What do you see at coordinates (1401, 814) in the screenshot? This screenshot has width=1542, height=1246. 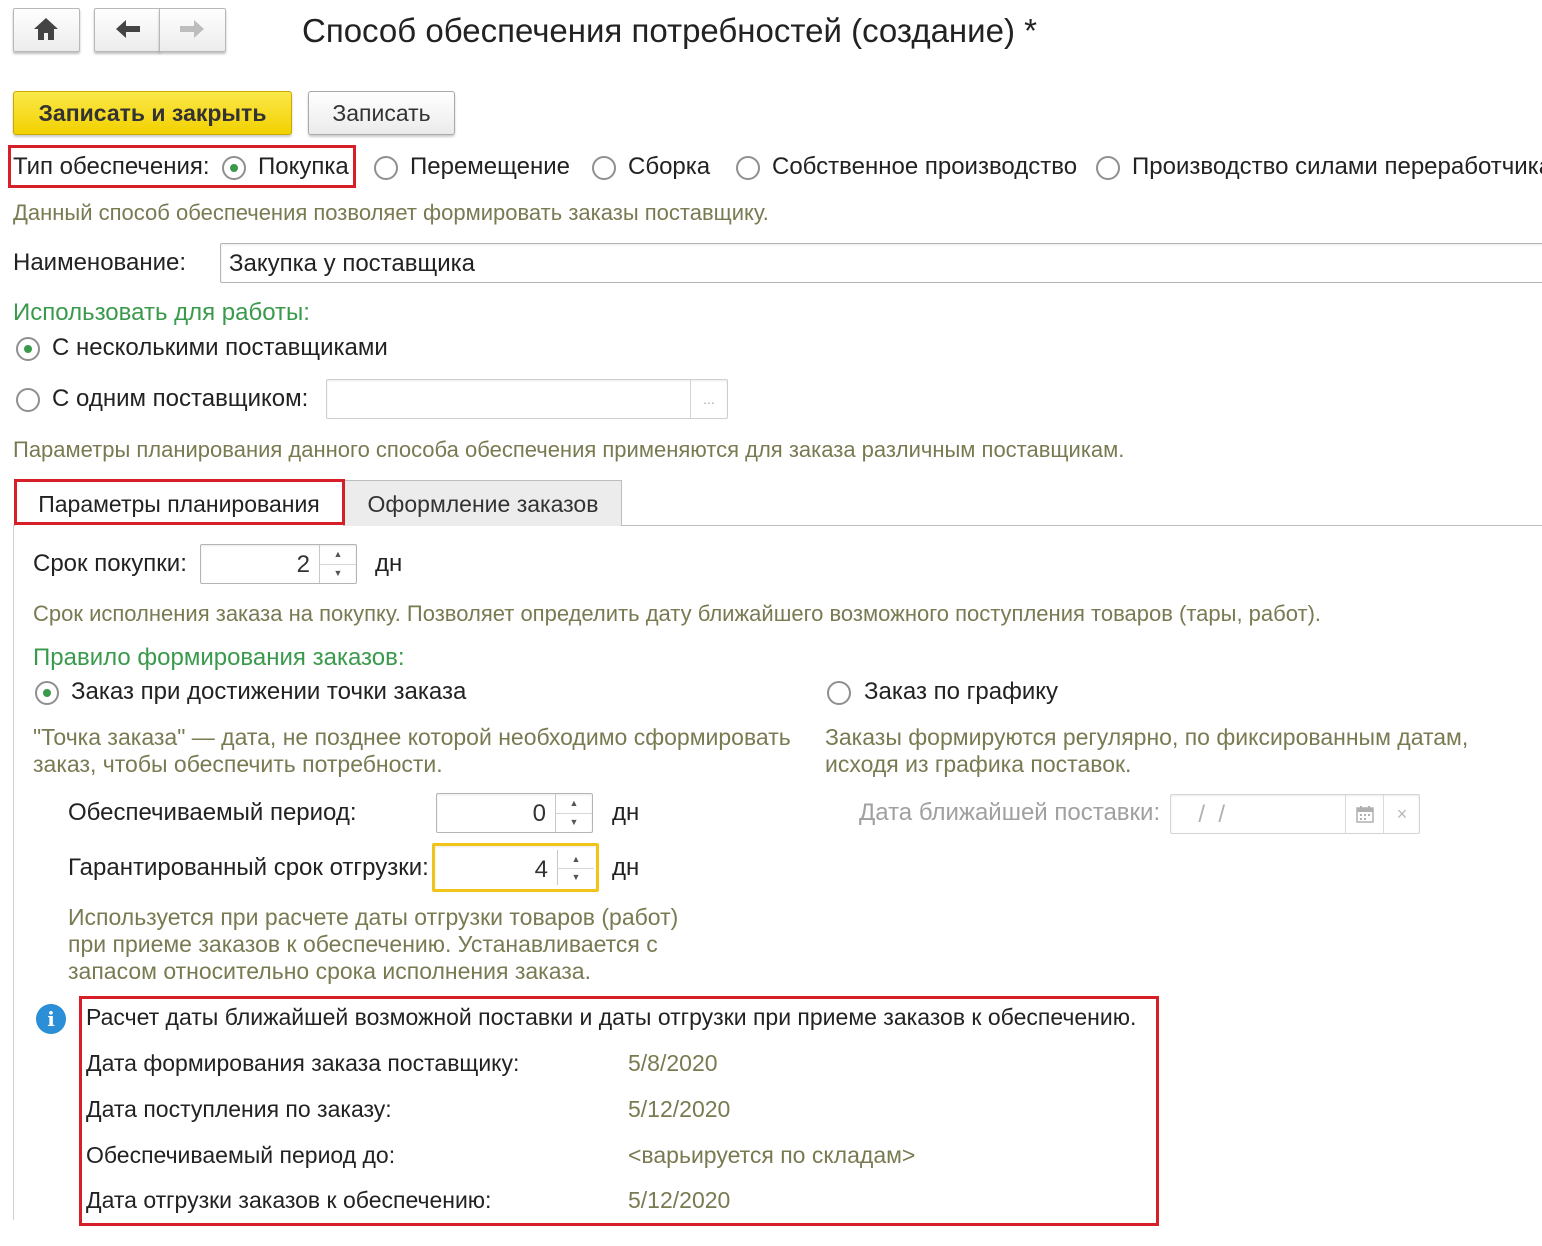 I see `clear-icon: ×` at bounding box center [1401, 814].